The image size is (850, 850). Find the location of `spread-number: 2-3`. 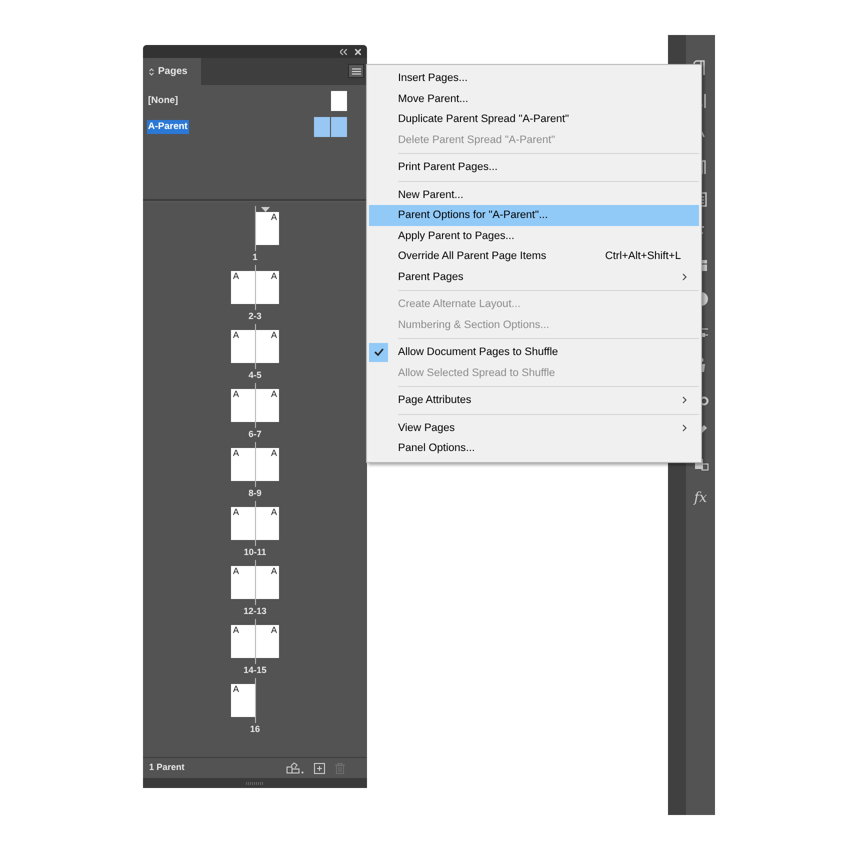

spread-number: 2-3 is located at coordinates (255, 316).